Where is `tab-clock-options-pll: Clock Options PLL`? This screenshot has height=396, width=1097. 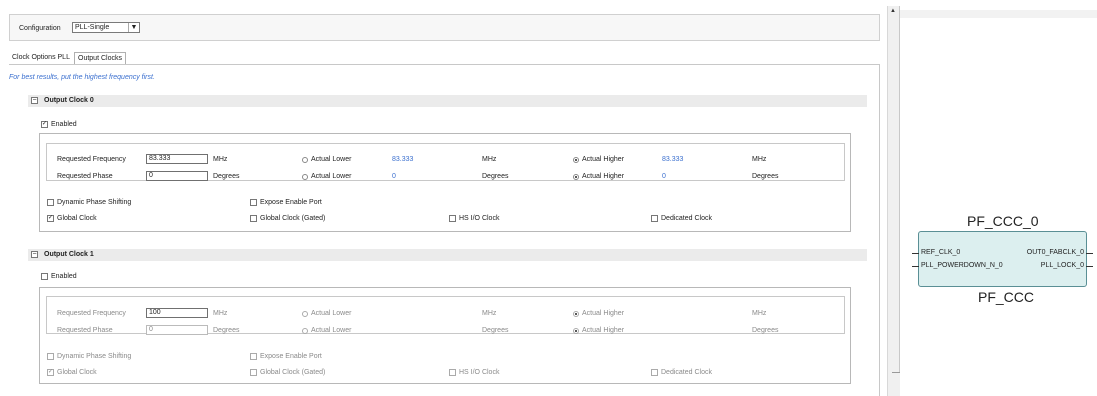 tab-clock-options-pll: Clock Options PLL is located at coordinates (41, 58).